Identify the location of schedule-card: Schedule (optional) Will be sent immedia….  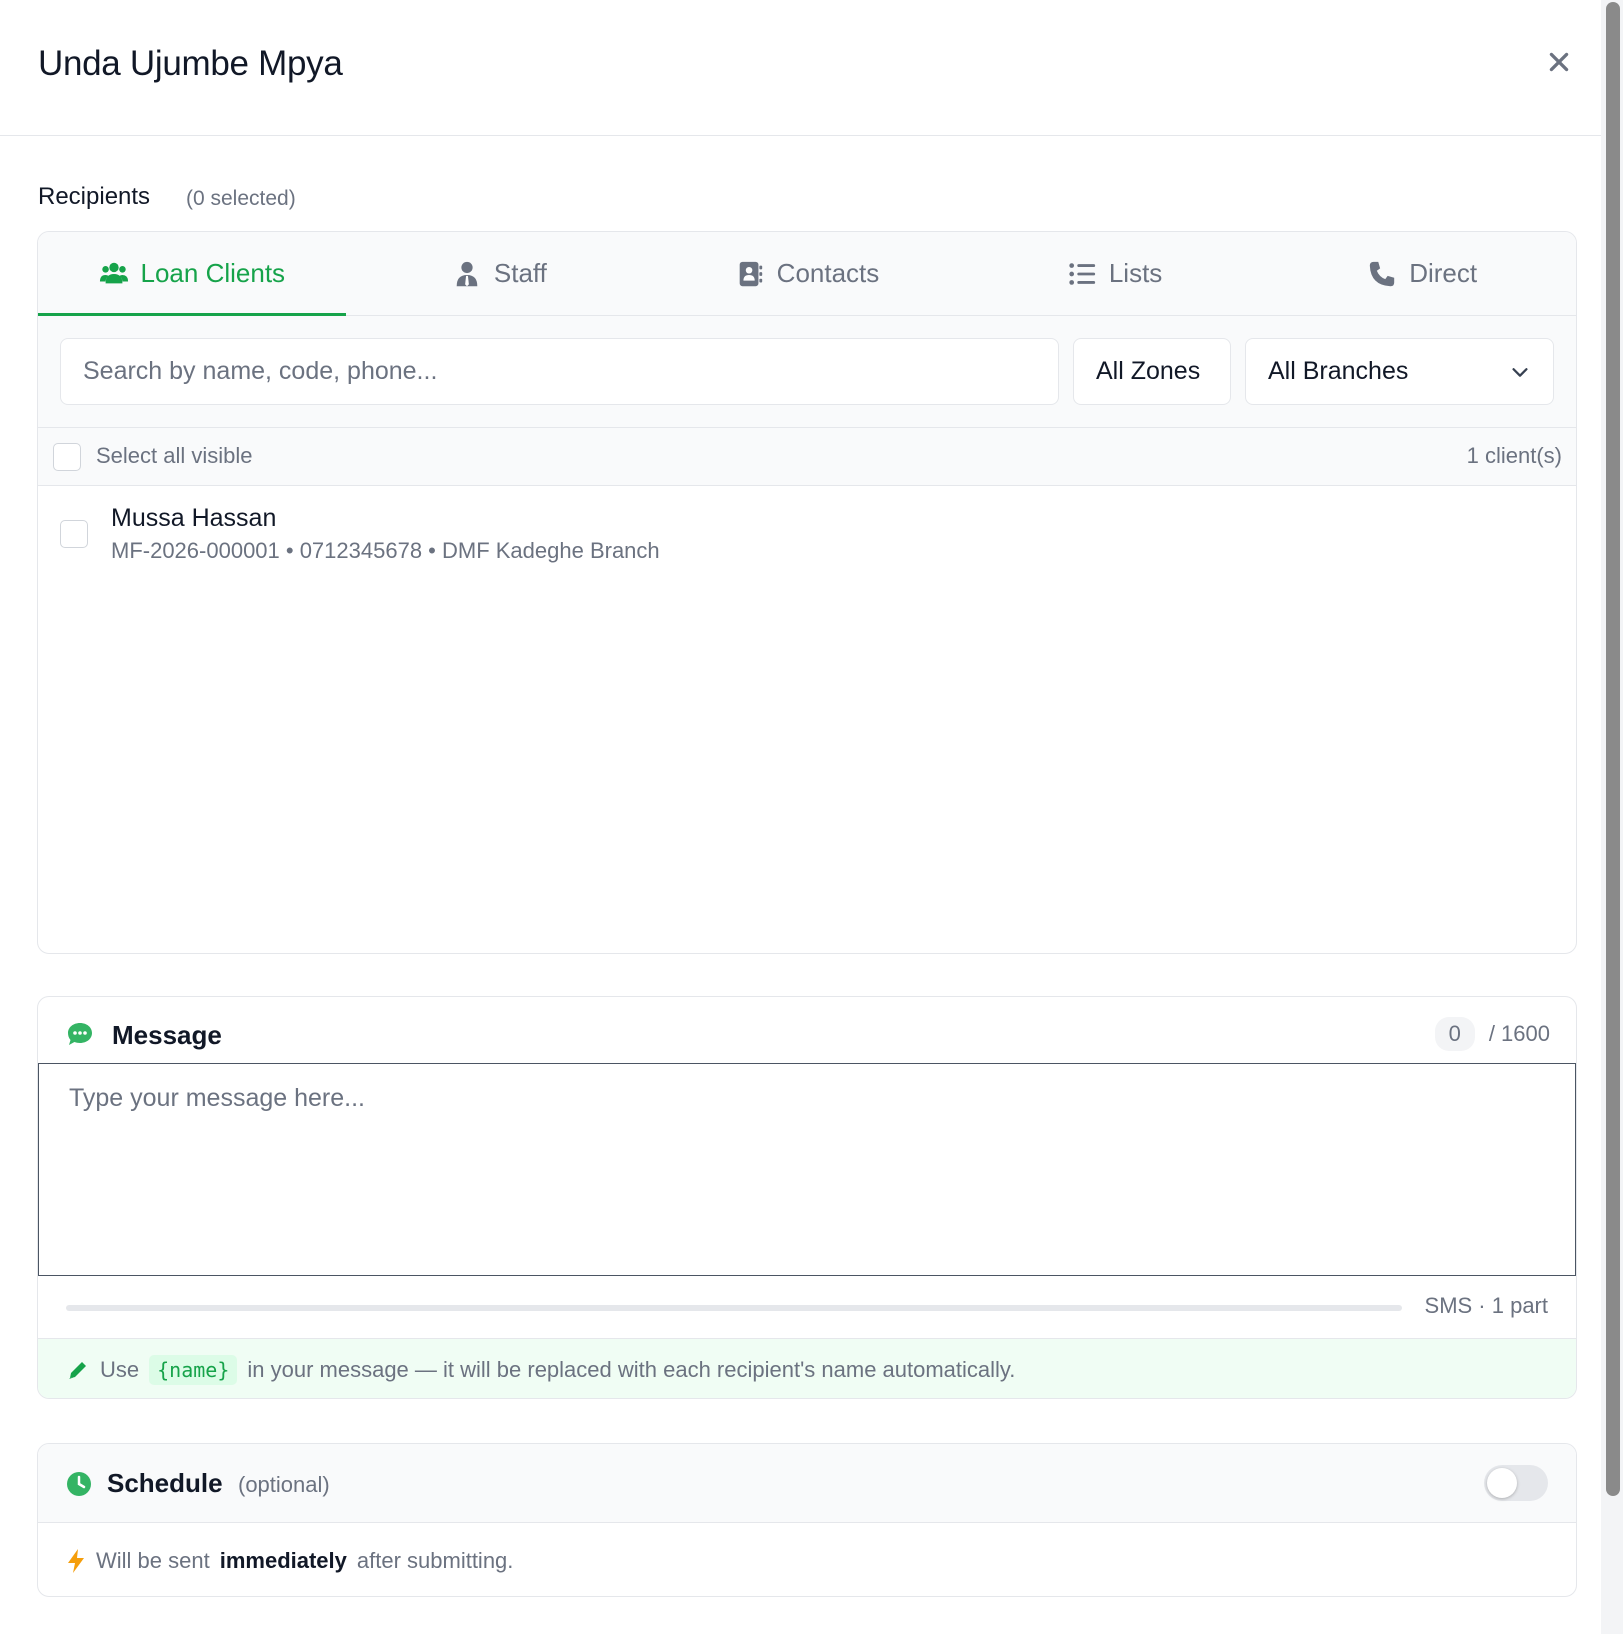
(807, 1520).